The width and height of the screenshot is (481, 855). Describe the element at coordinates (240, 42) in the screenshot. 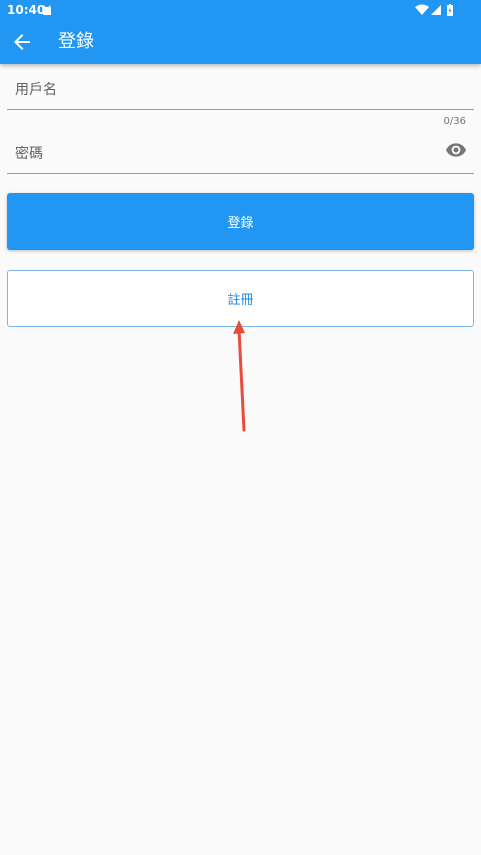

I see `toolbar: 登錄` at that location.